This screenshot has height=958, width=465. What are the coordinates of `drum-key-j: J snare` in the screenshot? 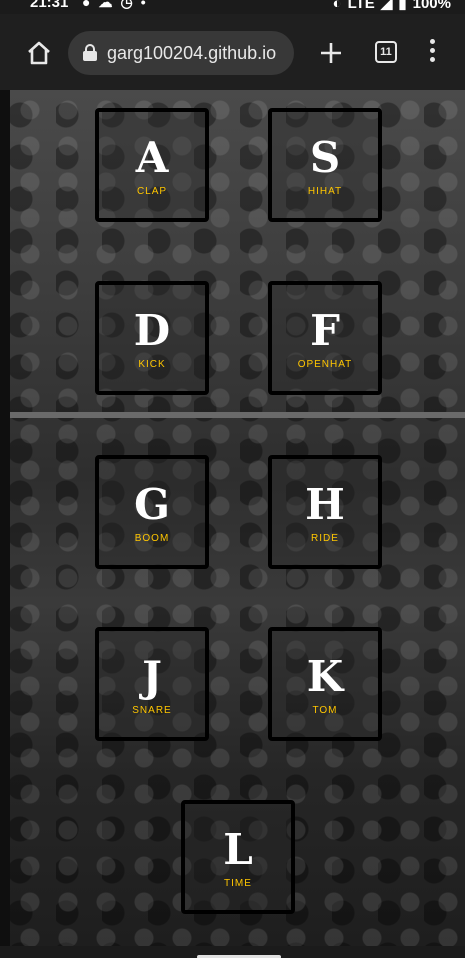 It's located at (152, 684).